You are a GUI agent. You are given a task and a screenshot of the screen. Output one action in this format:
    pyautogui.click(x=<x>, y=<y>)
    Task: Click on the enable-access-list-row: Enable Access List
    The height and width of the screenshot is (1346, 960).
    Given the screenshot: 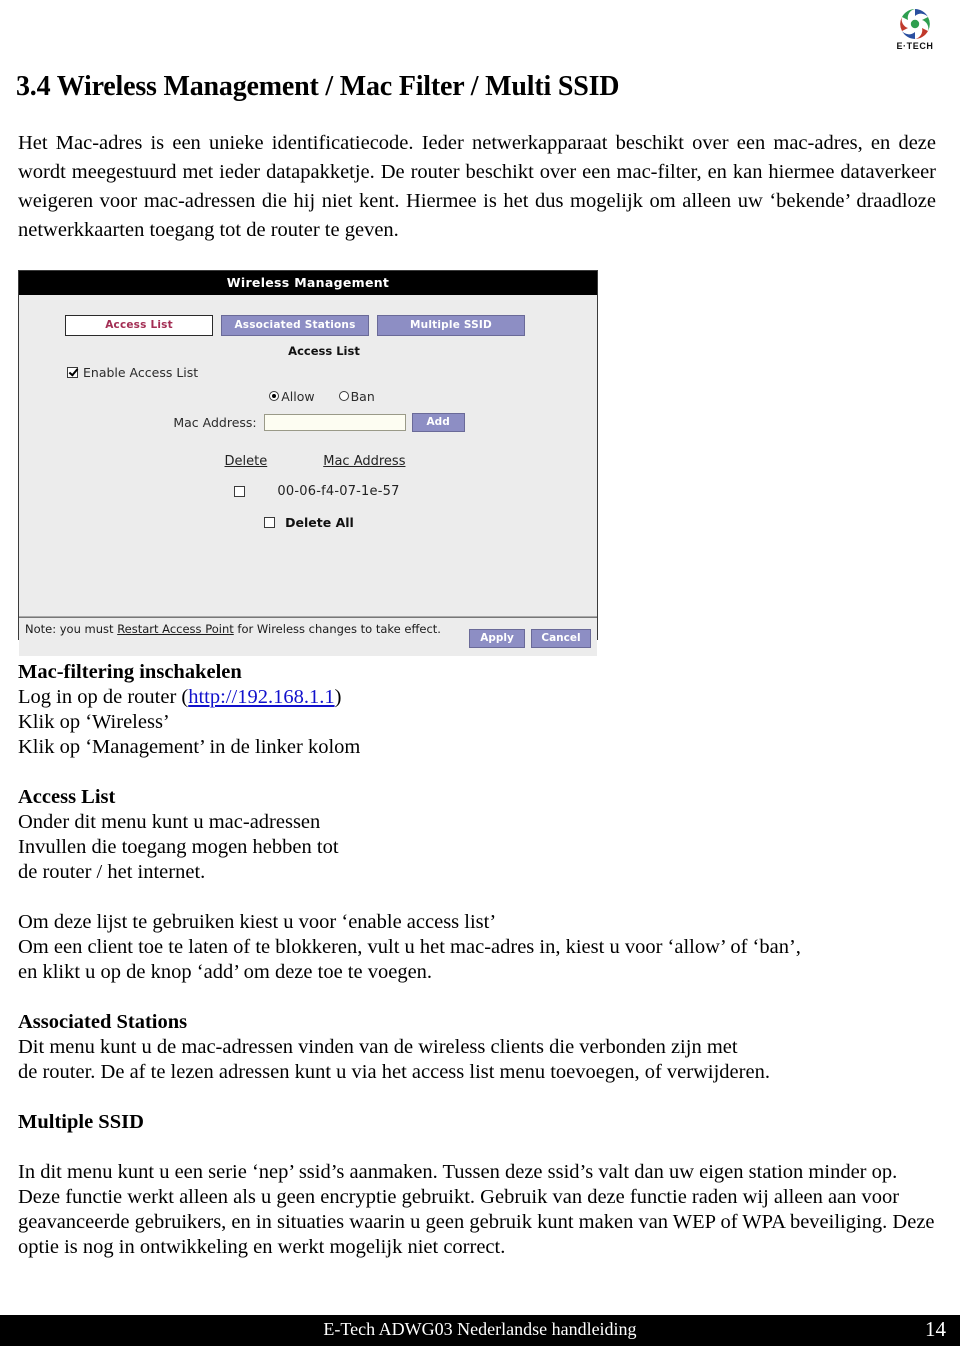 What is the action you would take?
    pyautogui.click(x=332, y=372)
    